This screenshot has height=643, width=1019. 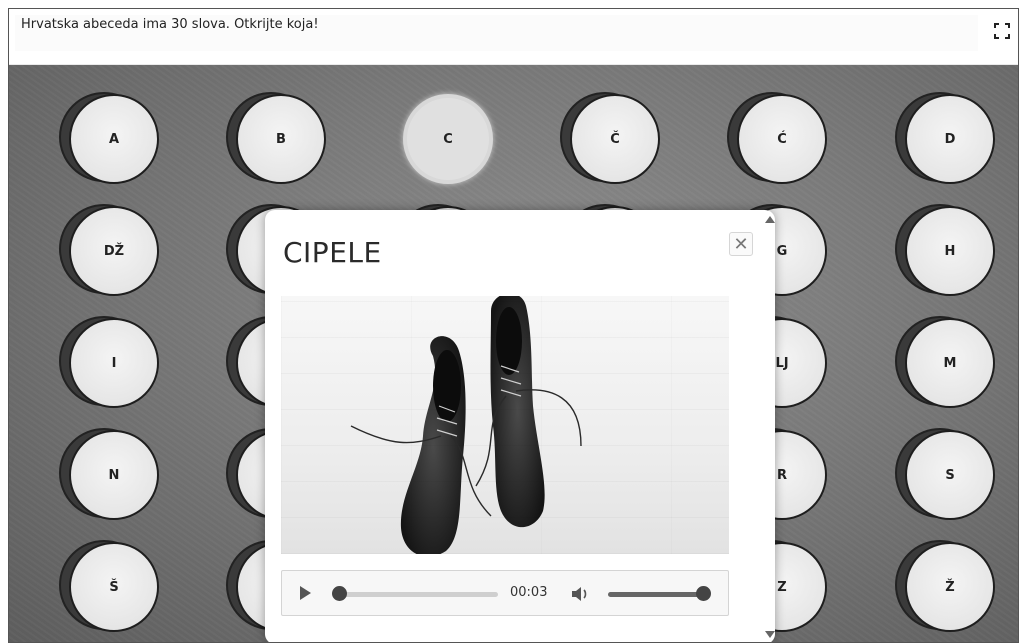 What do you see at coordinates (581, 594) in the screenshot?
I see `volume-icon` at bounding box center [581, 594].